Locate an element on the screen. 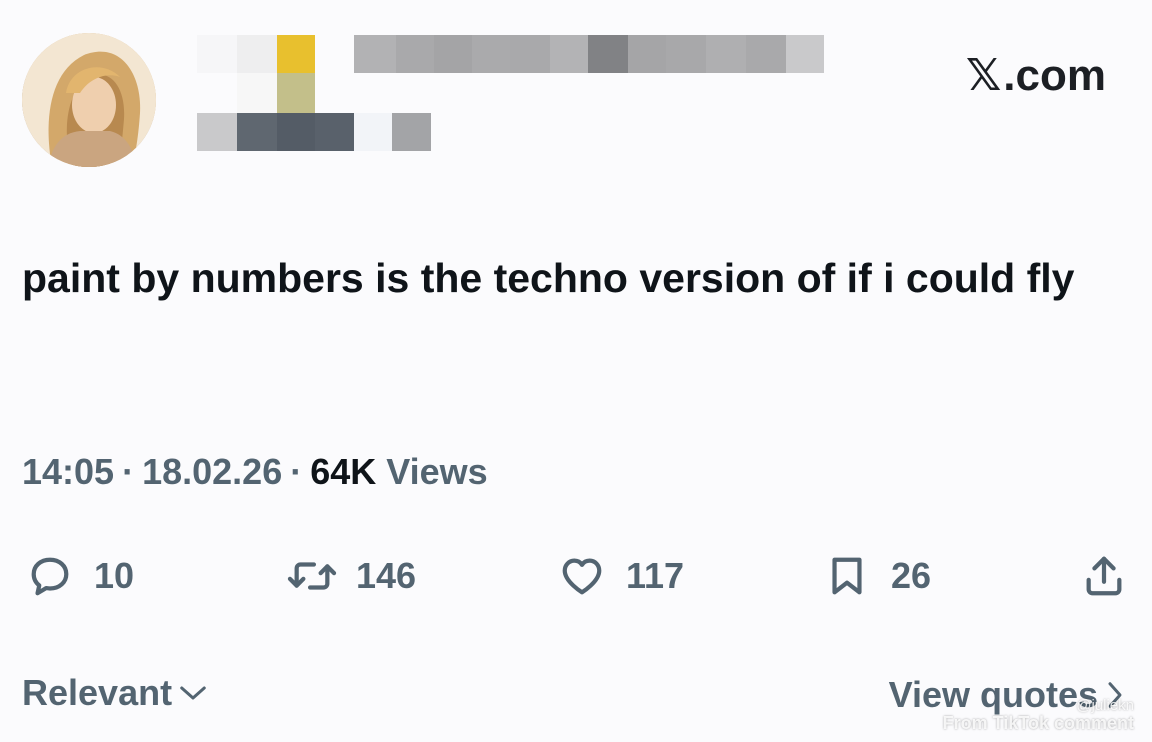  chevron-down-icon is located at coordinates (193, 693).